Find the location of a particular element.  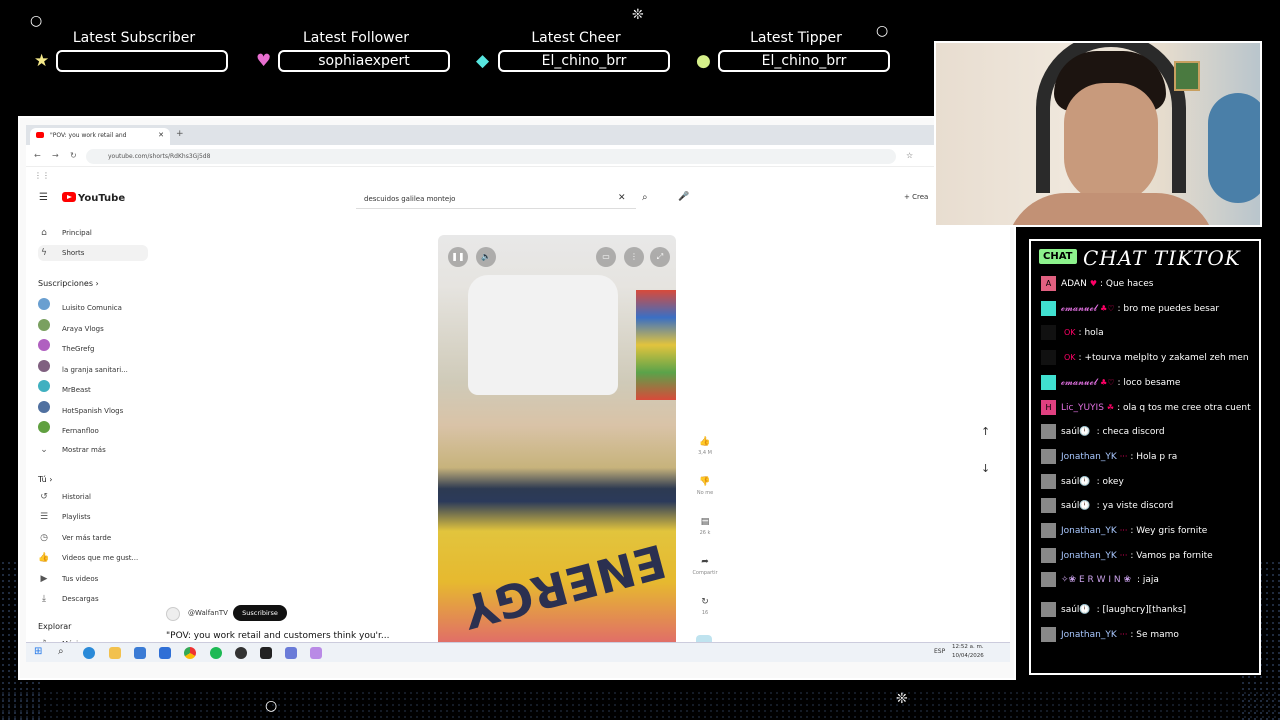

chat-badge: ♥ is located at coordinates (1093, 283).